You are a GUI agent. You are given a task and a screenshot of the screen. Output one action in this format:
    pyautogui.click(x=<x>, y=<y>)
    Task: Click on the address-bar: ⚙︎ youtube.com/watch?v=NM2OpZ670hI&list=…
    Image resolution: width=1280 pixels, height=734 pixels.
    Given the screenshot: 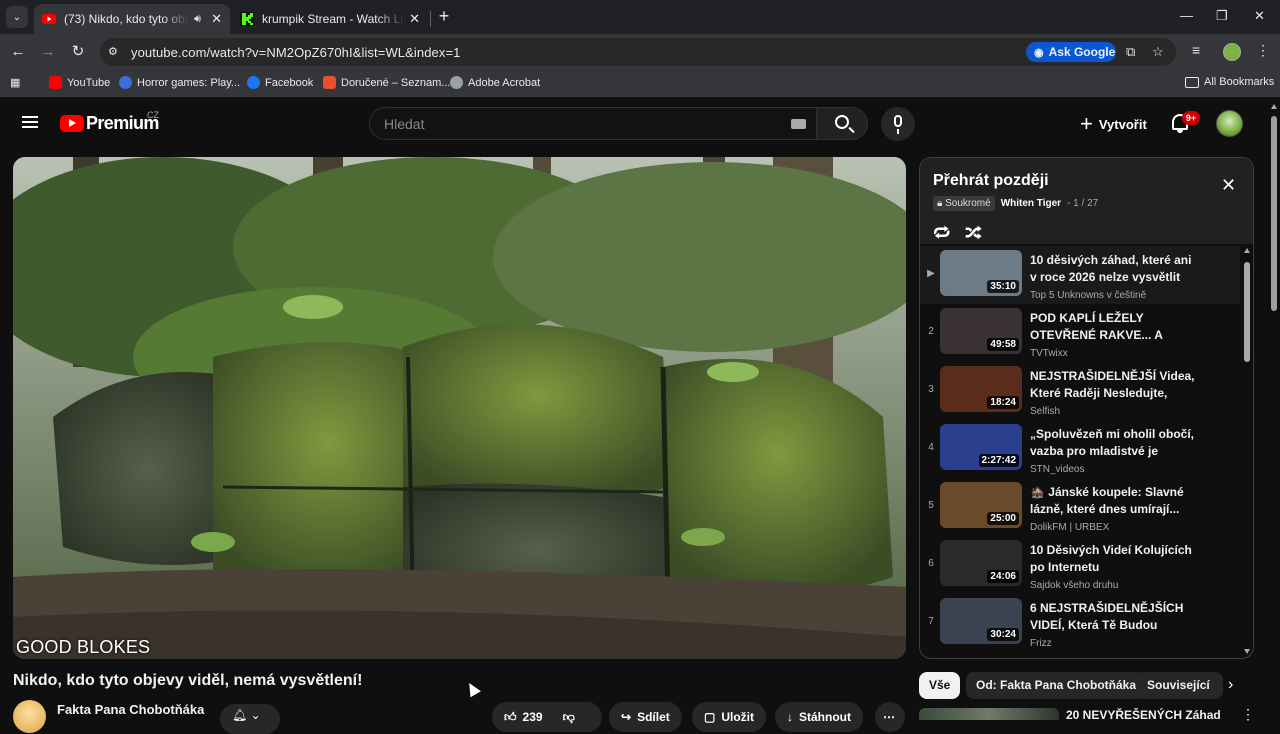 What is the action you would take?
    pyautogui.click(x=638, y=52)
    